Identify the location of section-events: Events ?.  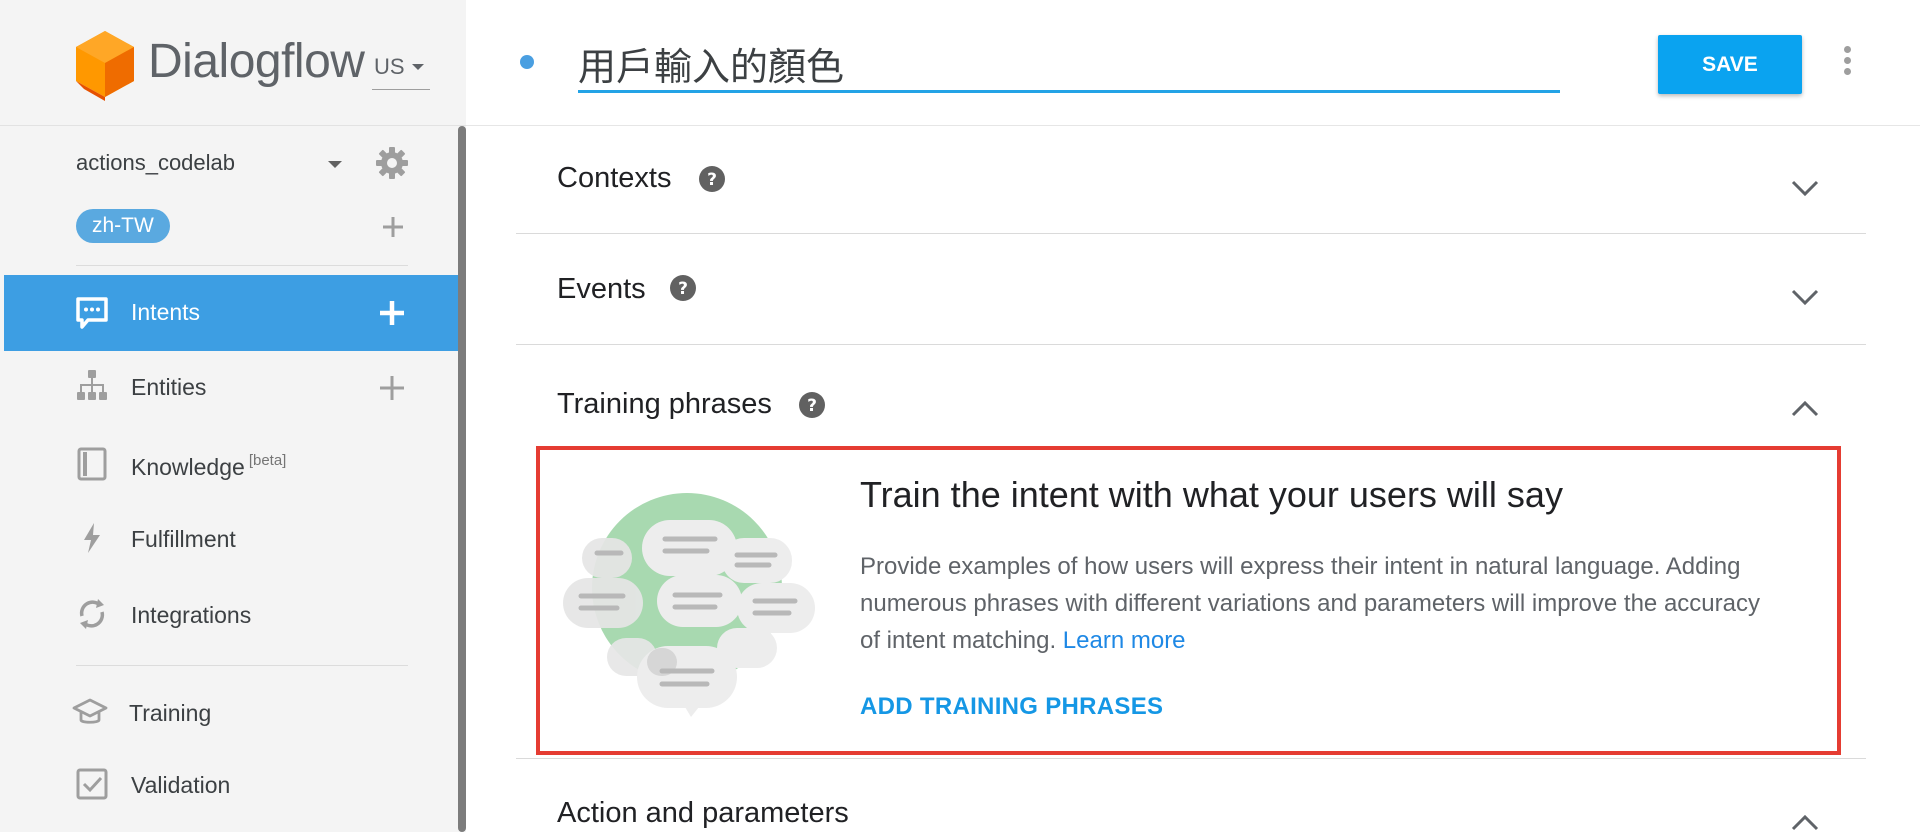
(1191, 289).